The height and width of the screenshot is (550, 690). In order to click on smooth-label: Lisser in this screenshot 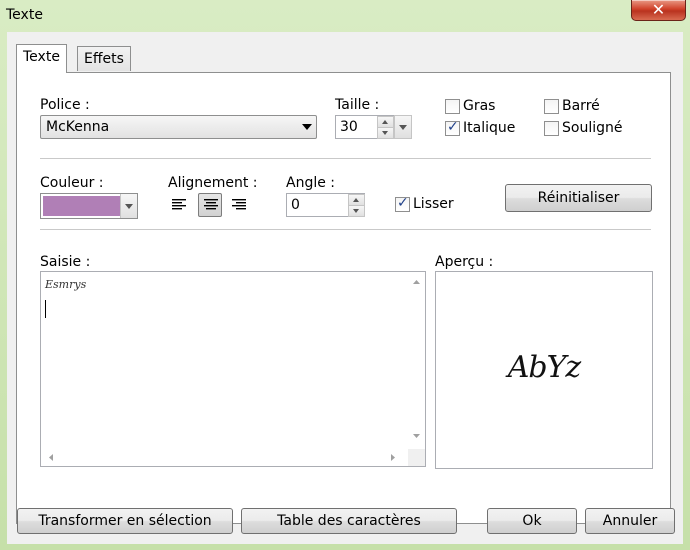, I will do `click(433, 204)`.